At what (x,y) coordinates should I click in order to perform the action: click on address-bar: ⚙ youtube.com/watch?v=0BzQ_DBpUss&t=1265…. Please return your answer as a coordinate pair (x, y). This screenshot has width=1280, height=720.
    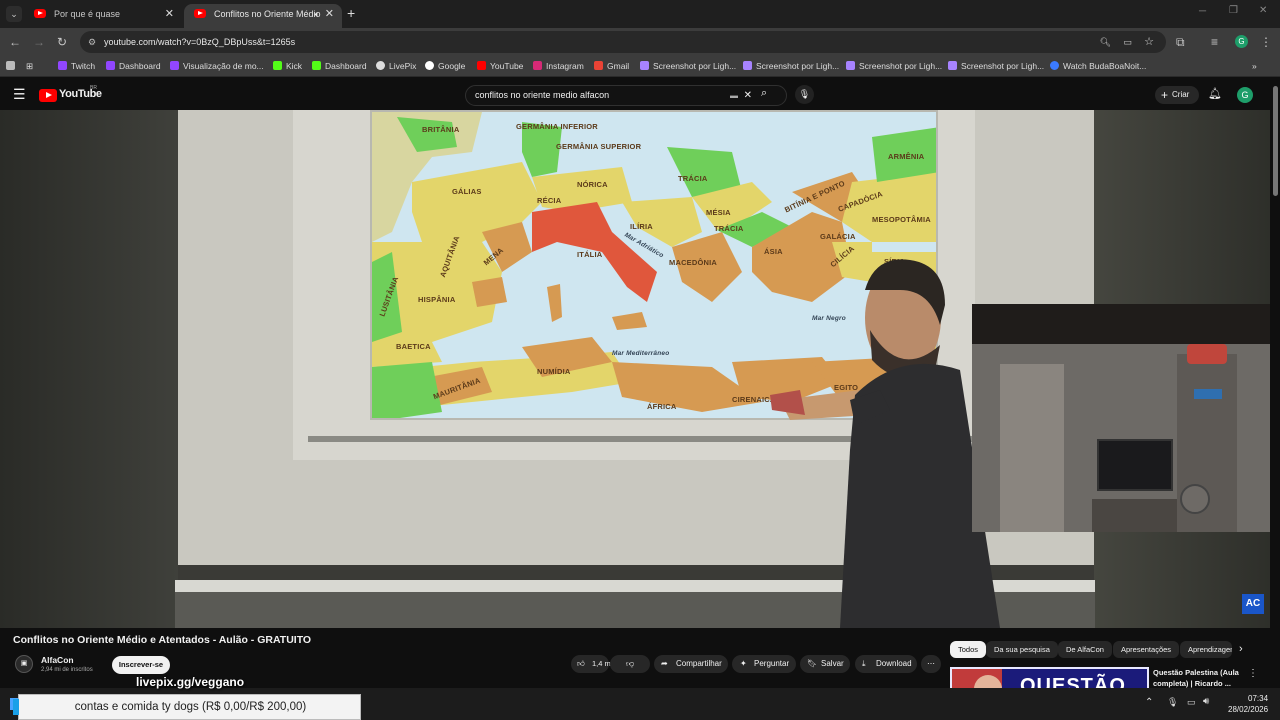
    Looking at the image, I should click on (623, 42).